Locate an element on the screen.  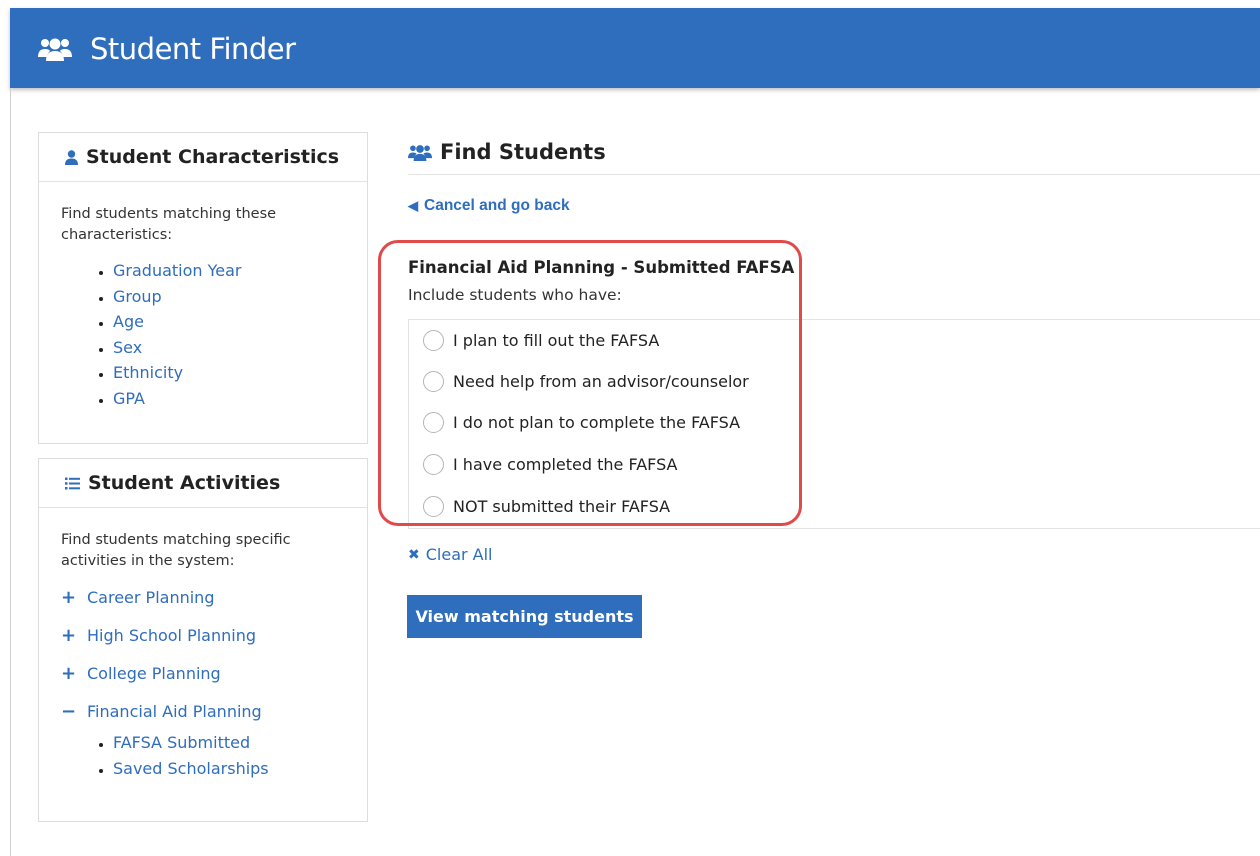
close-icon: ✖ is located at coordinates (414, 554).